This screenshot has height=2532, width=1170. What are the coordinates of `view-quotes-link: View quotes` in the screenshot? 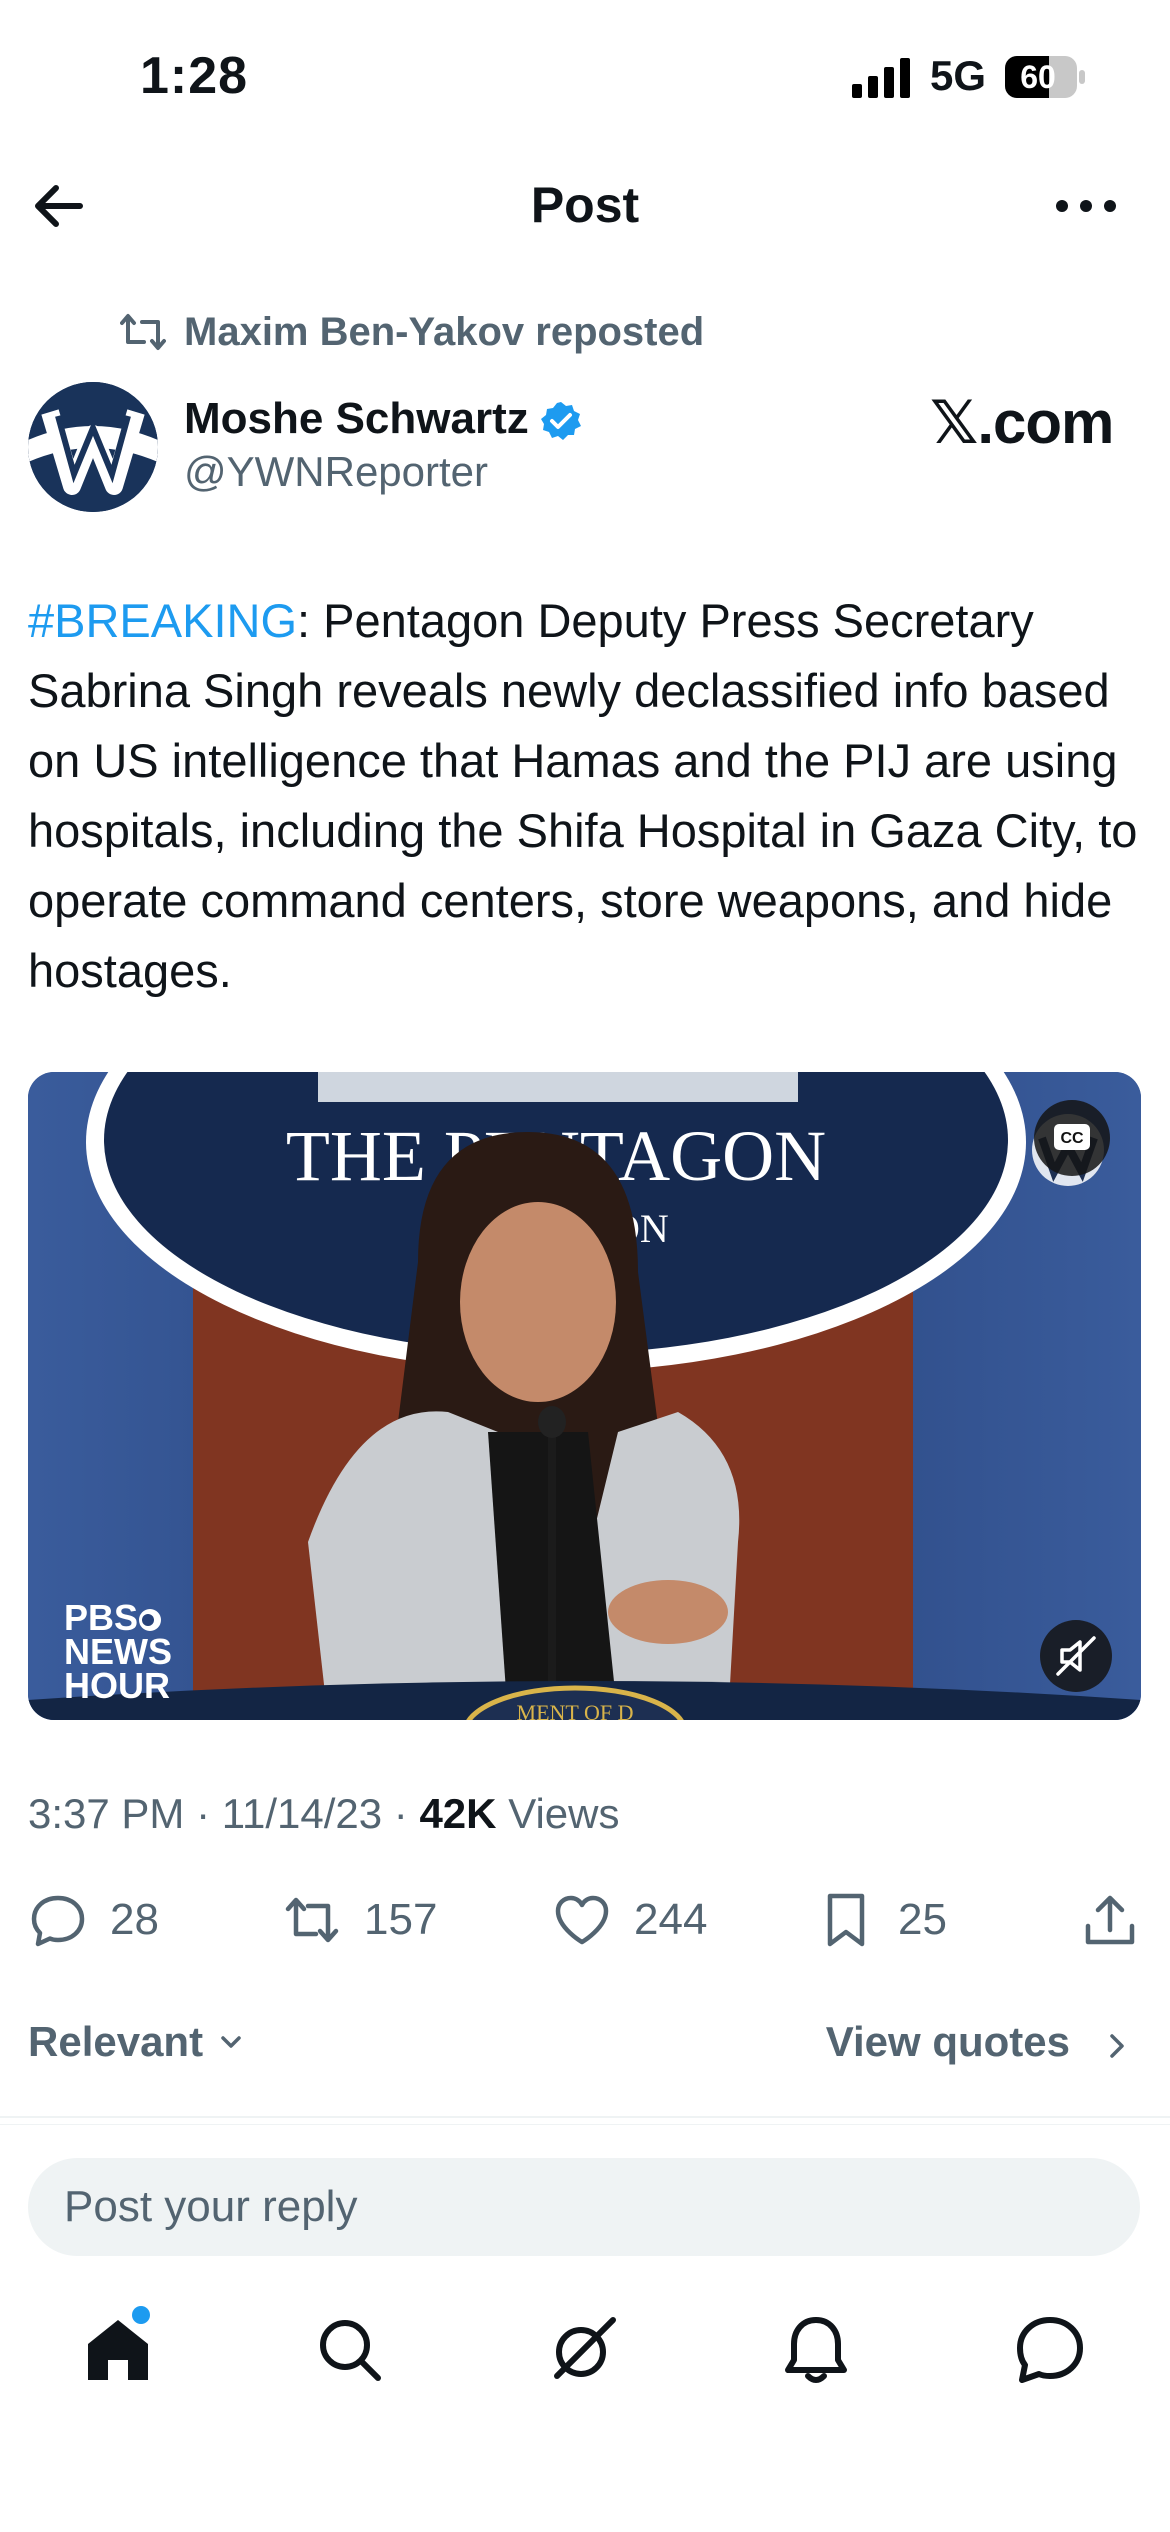 It's located at (948, 2042).